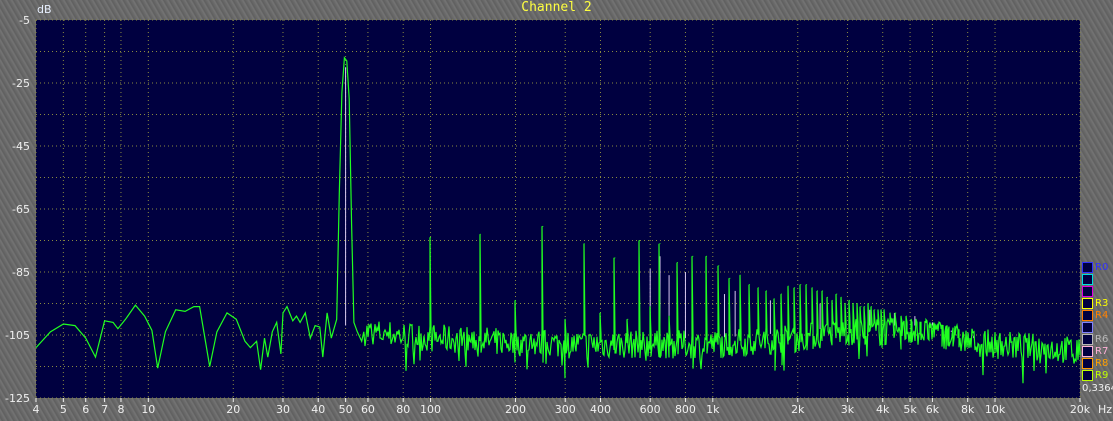 The image size is (1113, 421). What do you see at coordinates (346, 409) in the screenshot?
I see `x-tick-label: 50` at bounding box center [346, 409].